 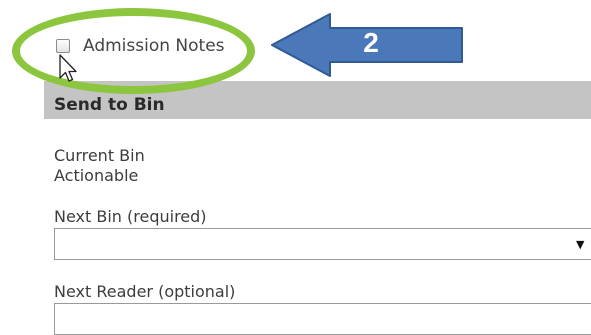 I want to click on admission-notes-checkbox, so click(x=63, y=46).